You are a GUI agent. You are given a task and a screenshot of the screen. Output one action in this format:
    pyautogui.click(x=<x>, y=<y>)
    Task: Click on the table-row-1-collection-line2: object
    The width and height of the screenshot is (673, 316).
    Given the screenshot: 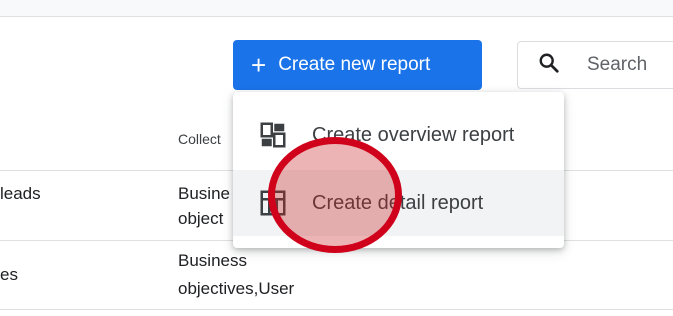 What is the action you would take?
    pyautogui.click(x=201, y=218)
    